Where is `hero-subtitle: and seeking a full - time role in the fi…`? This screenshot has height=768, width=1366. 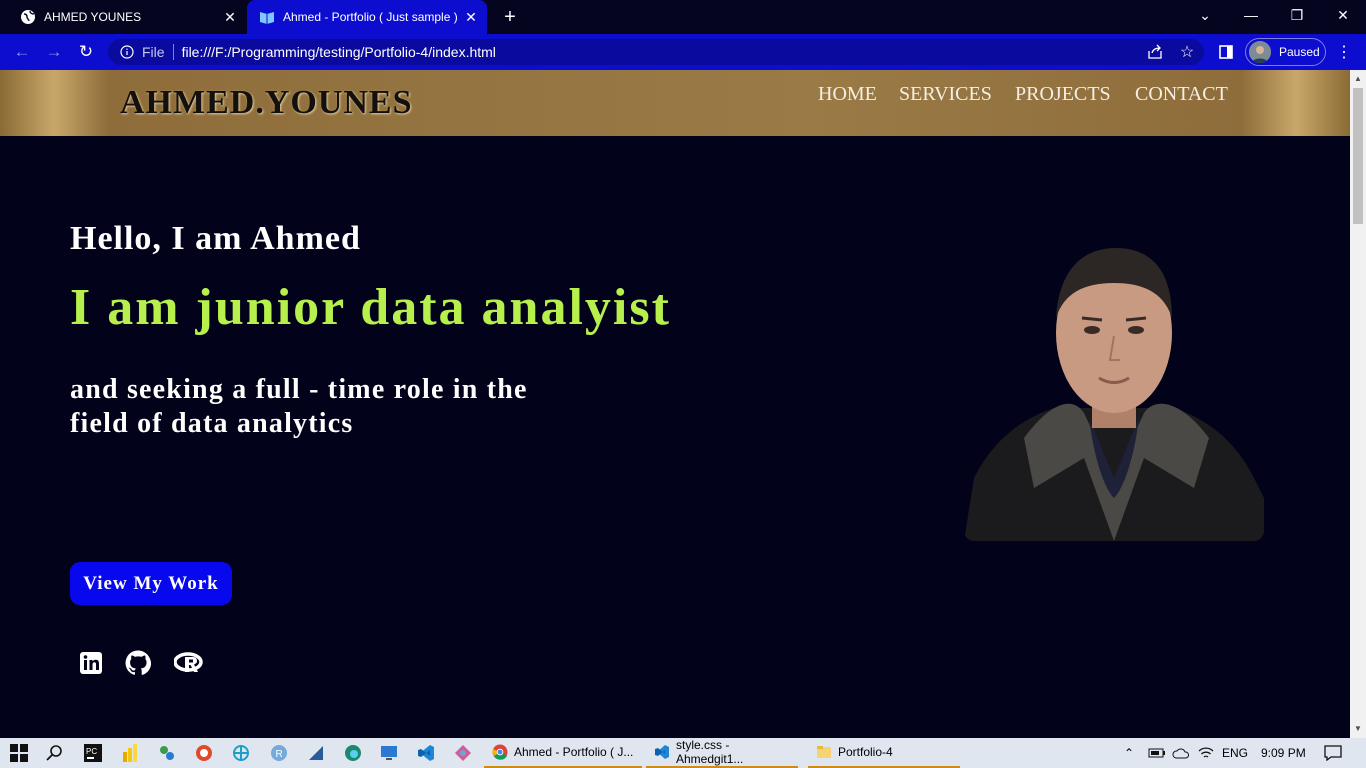 hero-subtitle: and seeking a full - time role in the fi… is located at coordinates (330, 407).